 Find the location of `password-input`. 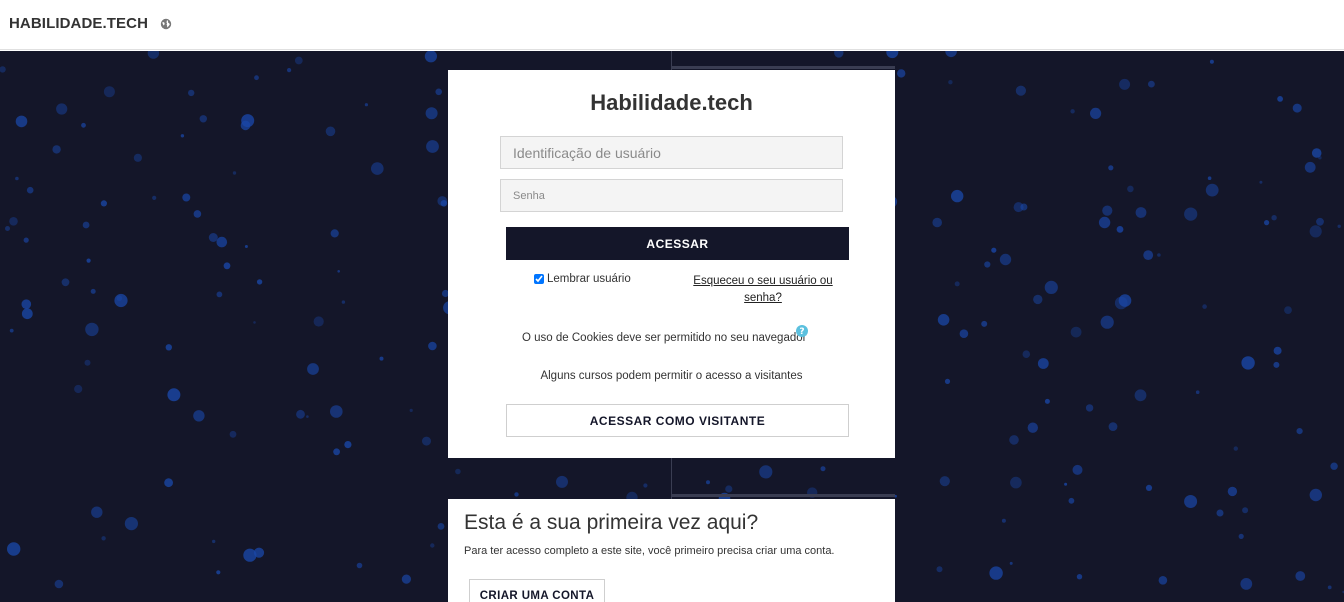

password-input is located at coordinates (671, 195).